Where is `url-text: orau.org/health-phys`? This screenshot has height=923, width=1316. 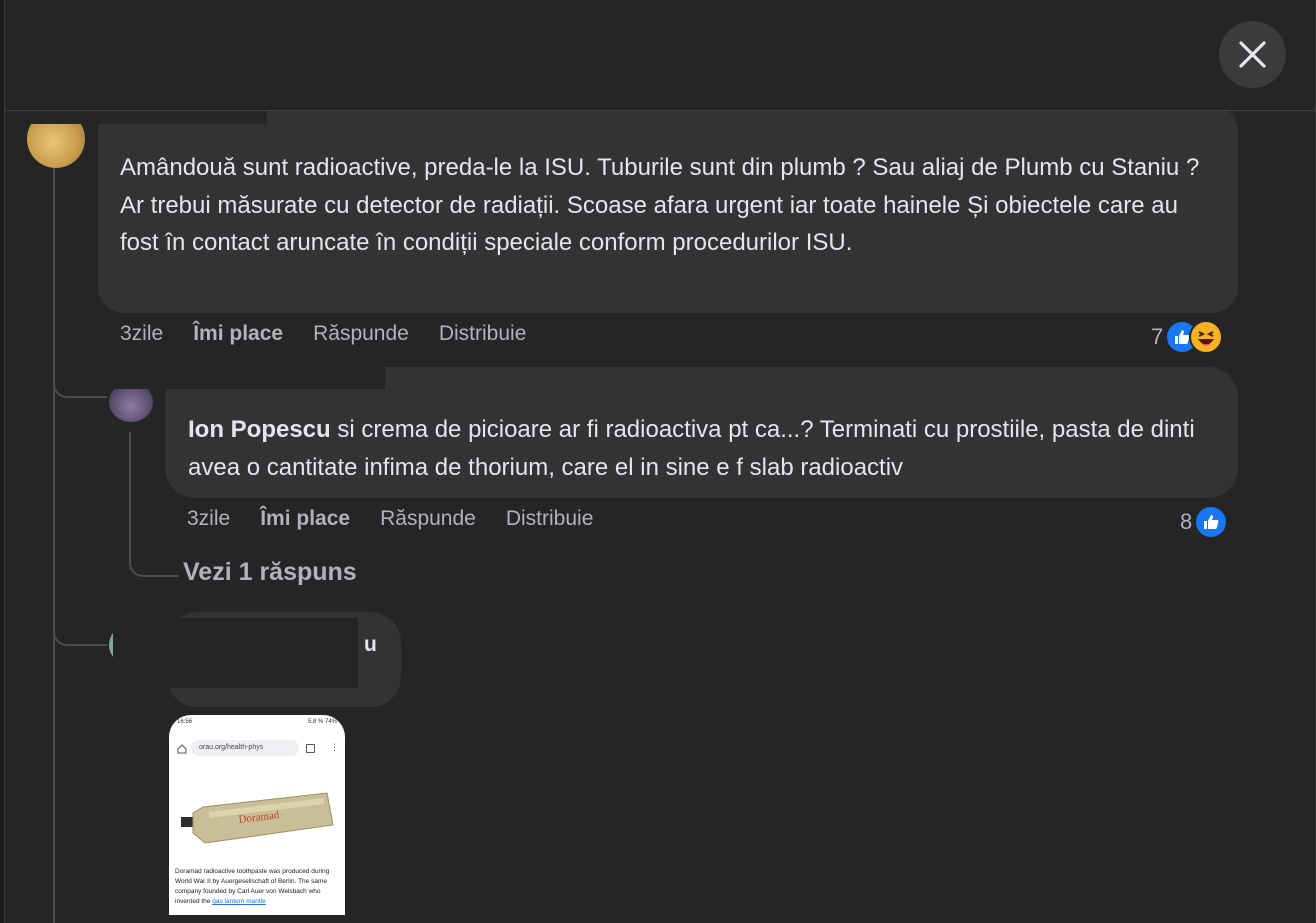 url-text: orau.org/health-phys is located at coordinates (231, 747).